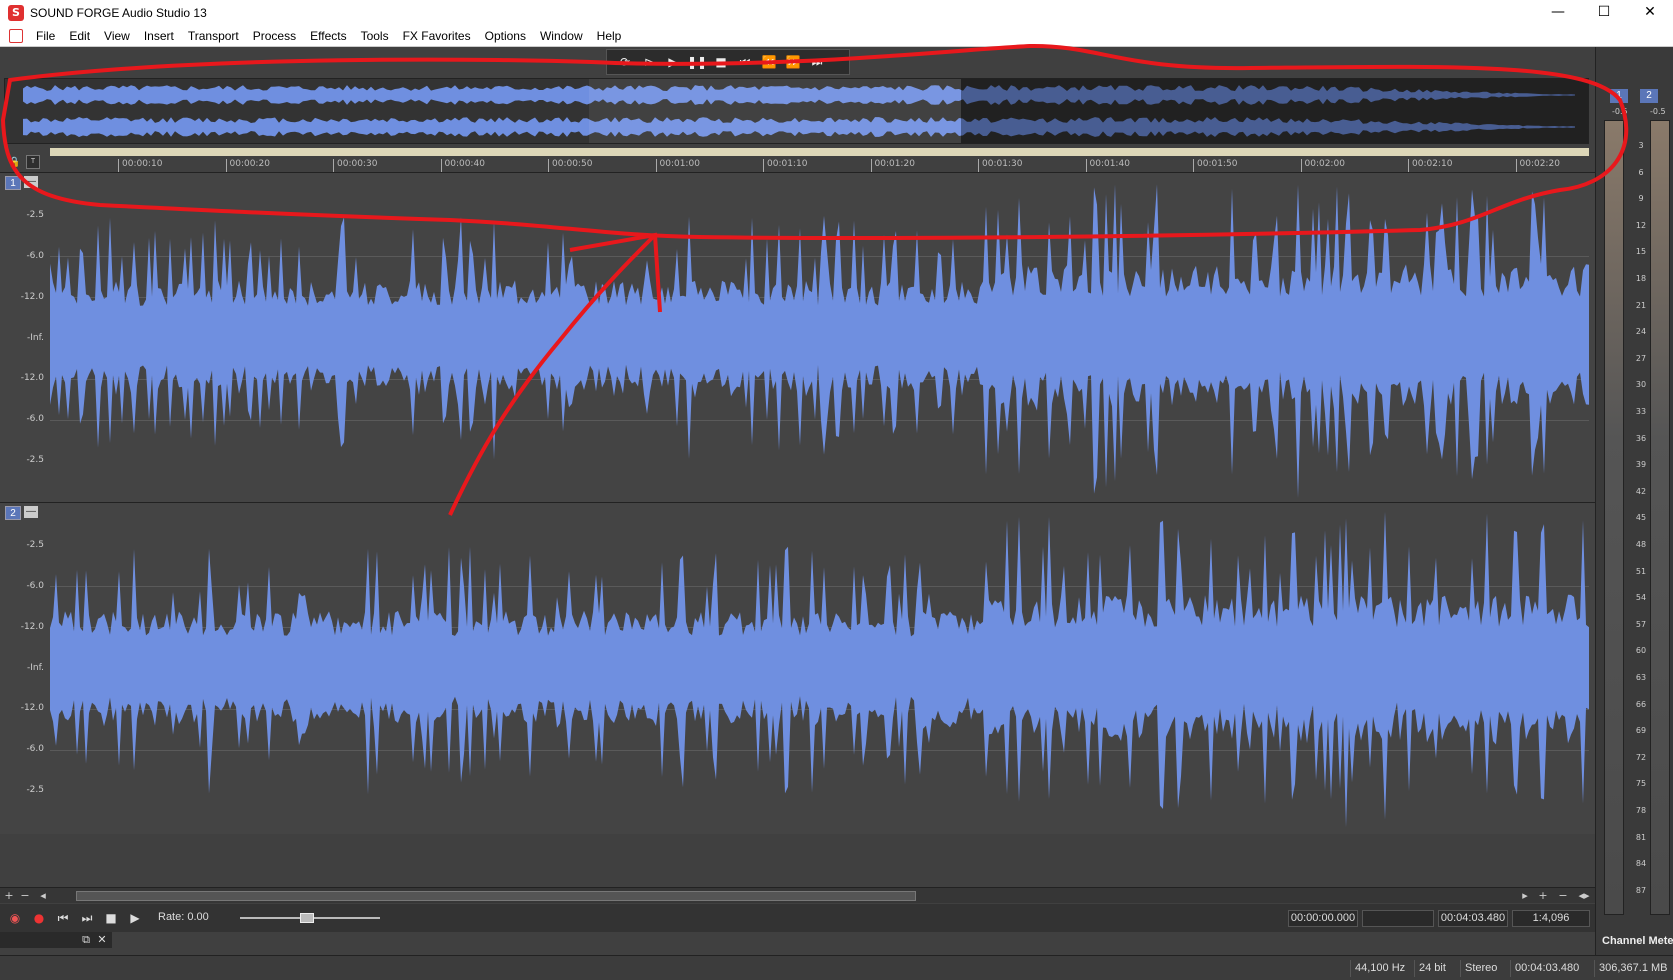 The image size is (1673, 980). I want to click on close-icon: ✕, so click(102, 940).